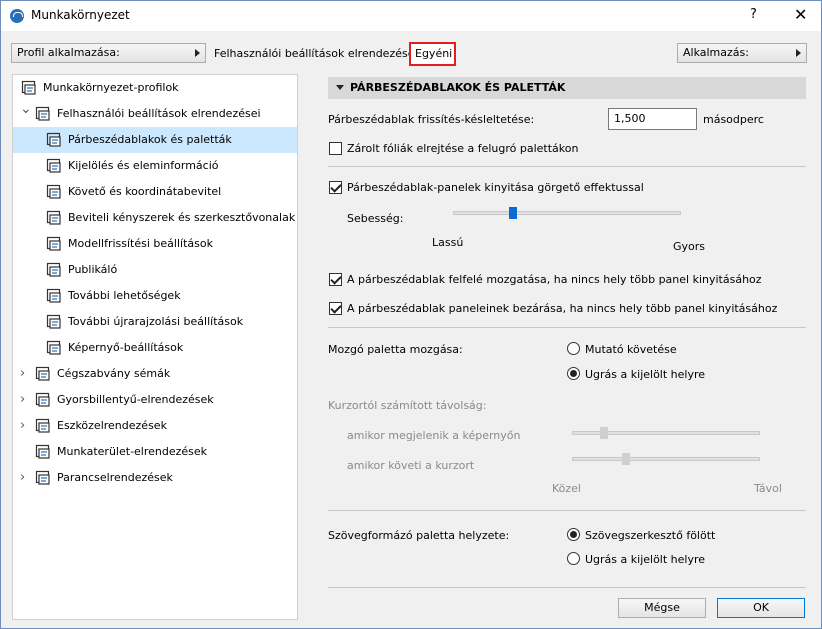 The width and height of the screenshot is (822, 629). What do you see at coordinates (54, 244) in the screenshot?
I see `model-refresh-icon` at bounding box center [54, 244].